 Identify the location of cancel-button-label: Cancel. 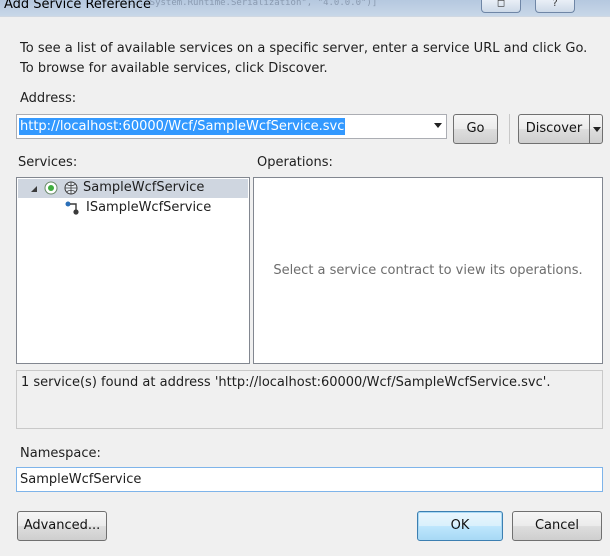
(557, 525).